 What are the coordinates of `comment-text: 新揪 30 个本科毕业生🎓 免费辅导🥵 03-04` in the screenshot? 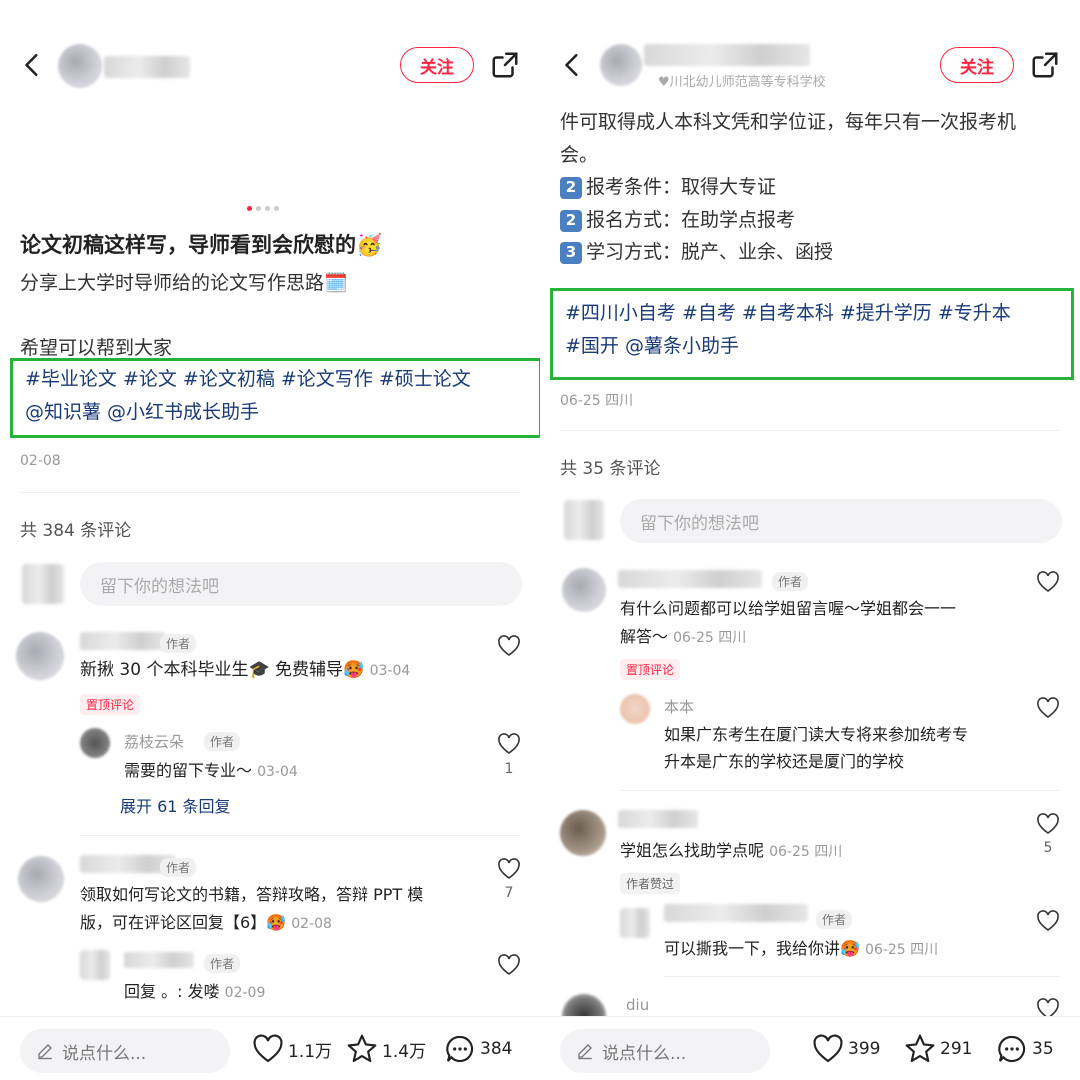 It's located at (245, 670).